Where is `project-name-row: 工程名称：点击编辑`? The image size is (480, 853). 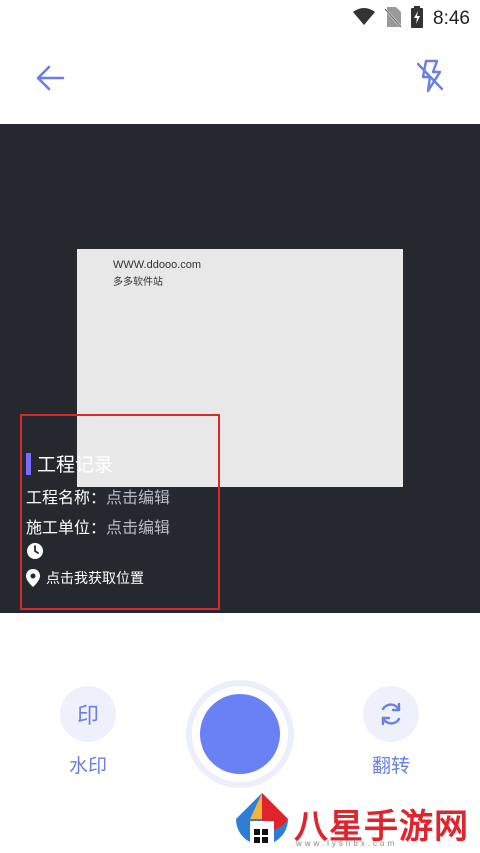 project-name-row: 工程名称：点击编辑 is located at coordinates (98, 496).